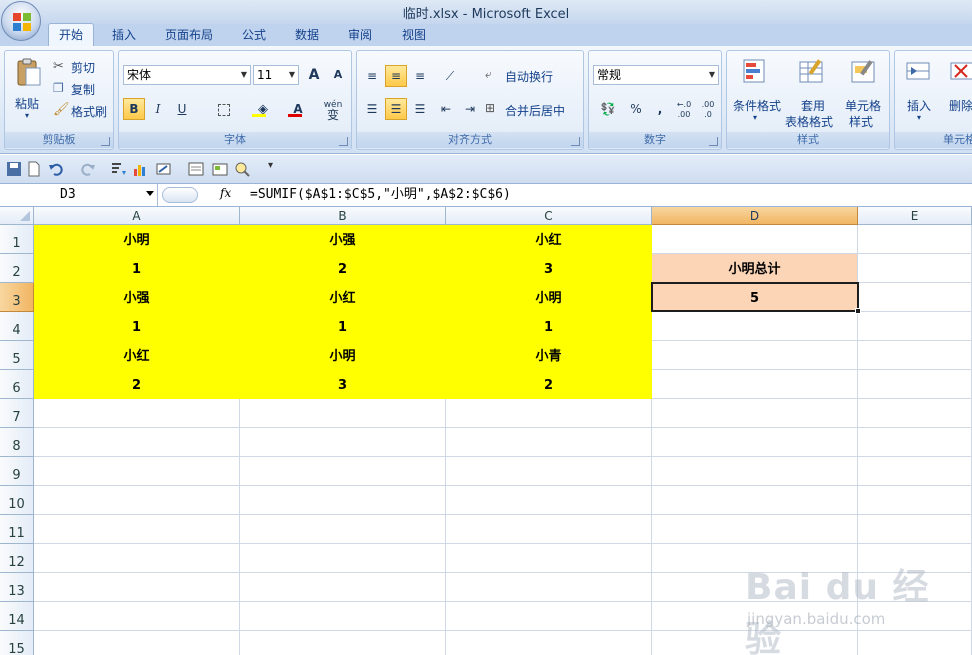 The height and width of the screenshot is (655, 972). What do you see at coordinates (343, 587) in the screenshot?
I see `cell-b13` at bounding box center [343, 587].